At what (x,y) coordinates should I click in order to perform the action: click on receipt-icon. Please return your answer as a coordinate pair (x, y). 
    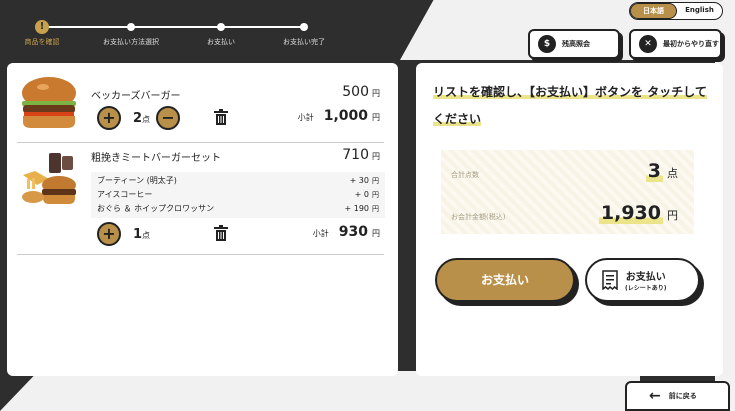
    Looking at the image, I should click on (610, 280).